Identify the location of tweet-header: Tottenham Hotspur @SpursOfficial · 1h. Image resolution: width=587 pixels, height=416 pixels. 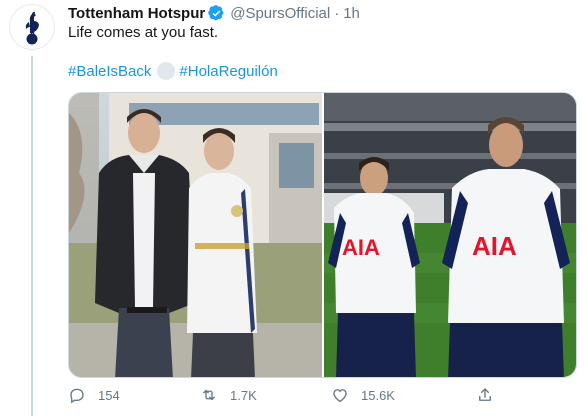
(214, 13).